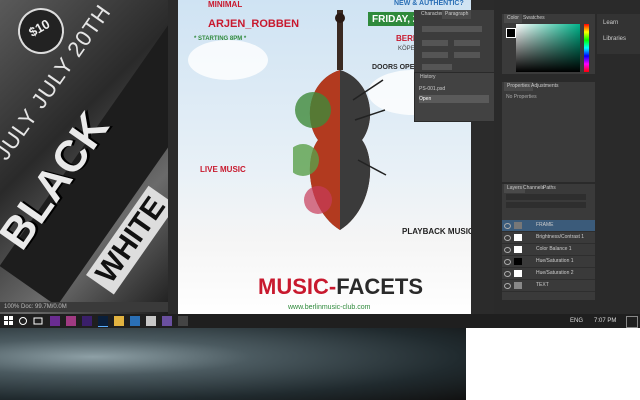 The width and height of the screenshot is (640, 400). I want to click on tab-paths: Paths, so click(549, 188).